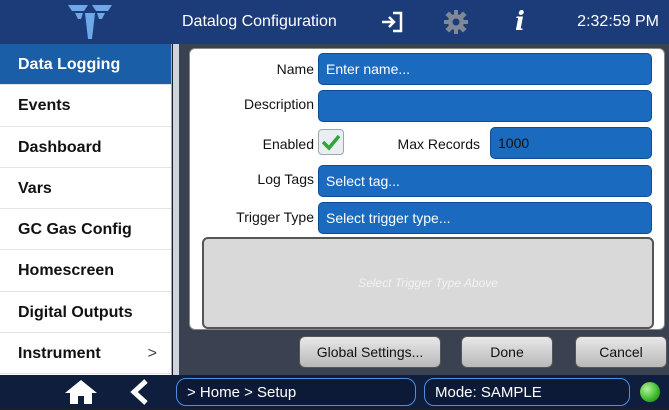 The height and width of the screenshot is (410, 669). I want to click on sidebar-item-label: Digital Outputs, so click(75, 312).